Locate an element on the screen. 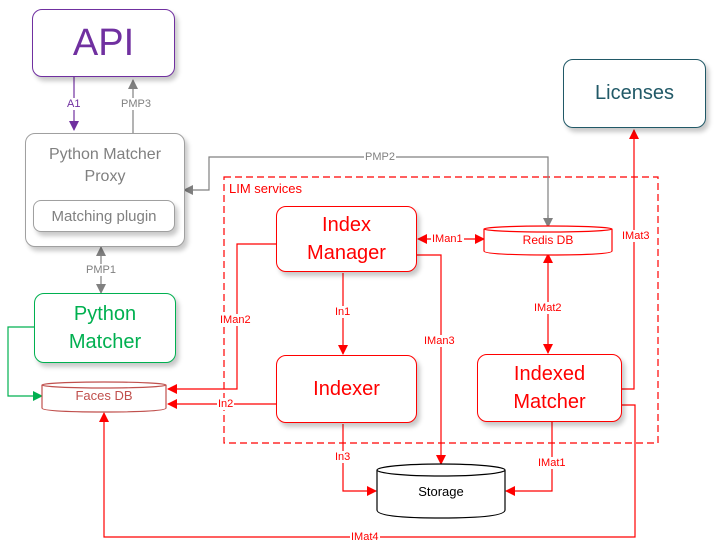 The width and height of the screenshot is (724, 555). indexer-node: Indexer is located at coordinates (346, 389).